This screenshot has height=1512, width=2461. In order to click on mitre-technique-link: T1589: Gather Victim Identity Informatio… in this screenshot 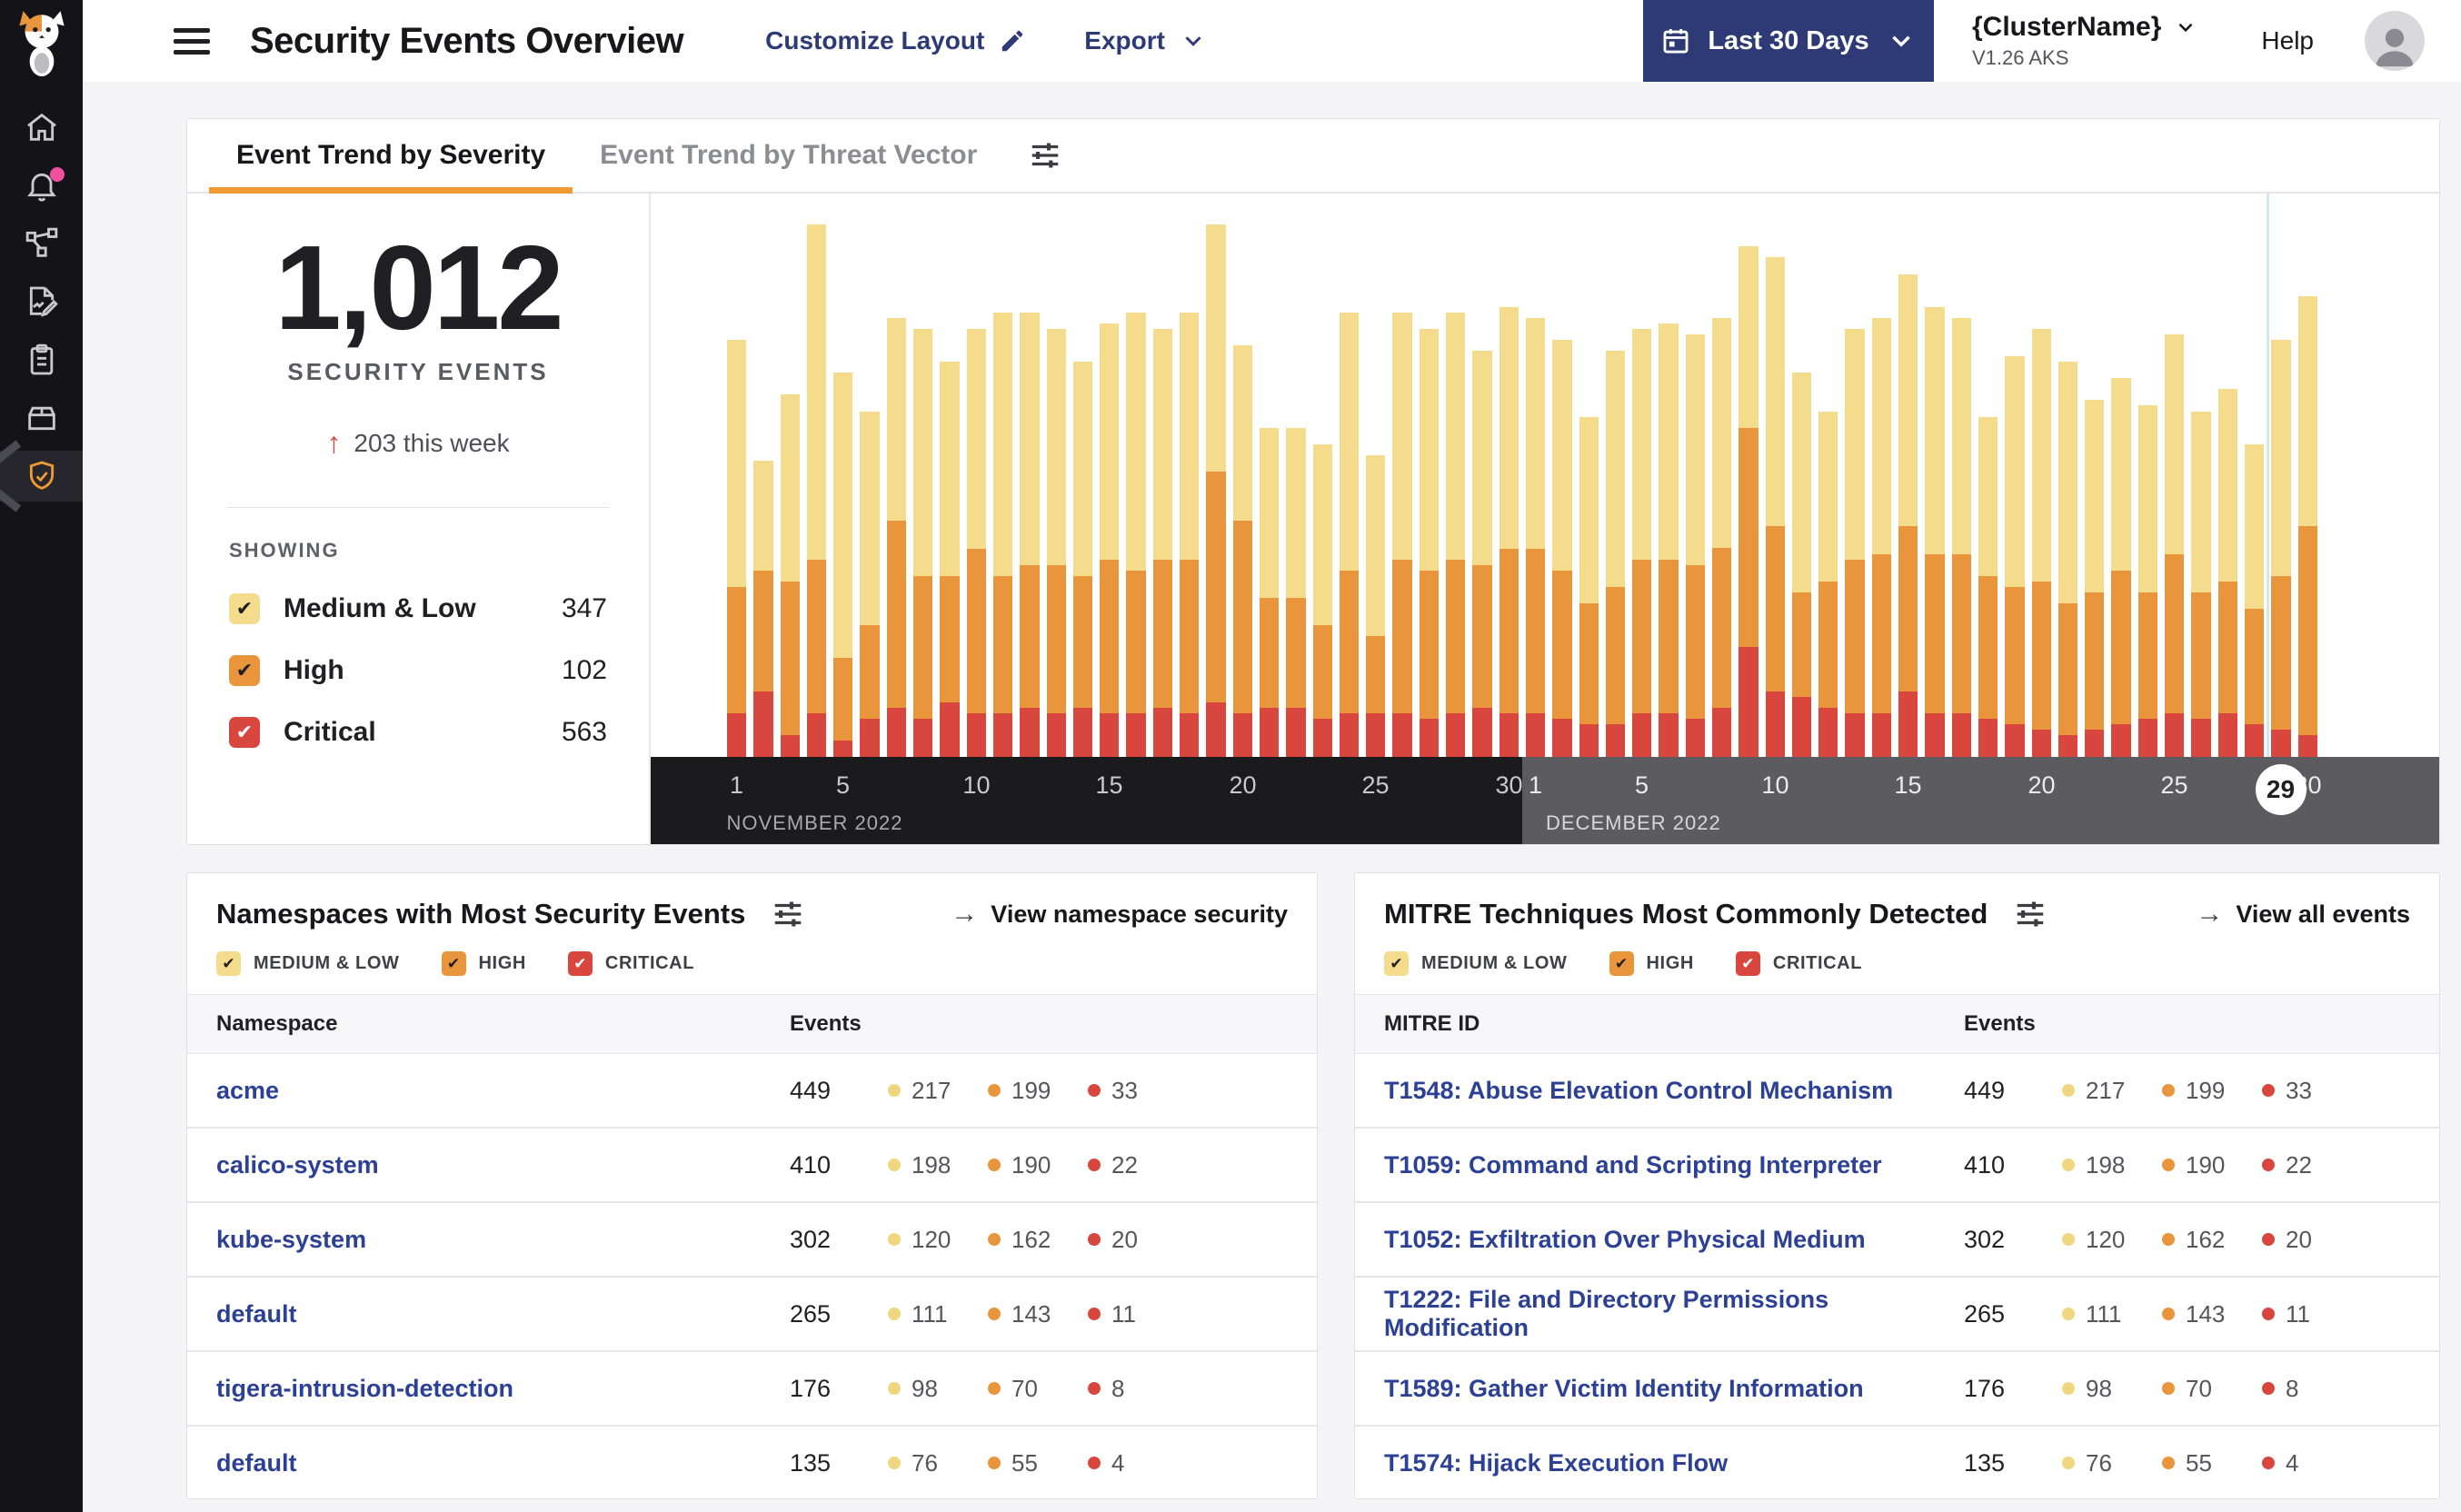, I will do `click(1674, 1389)`.